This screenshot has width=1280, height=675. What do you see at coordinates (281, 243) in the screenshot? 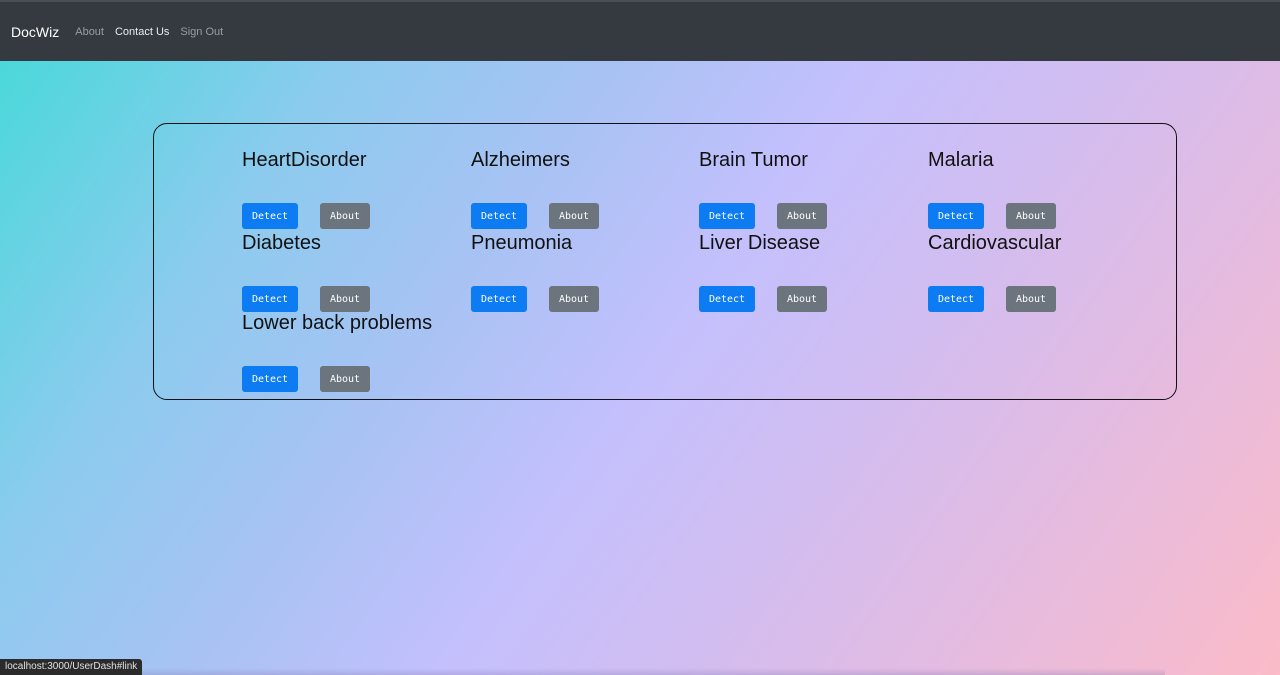
I see `disease-title: Diabetes` at bounding box center [281, 243].